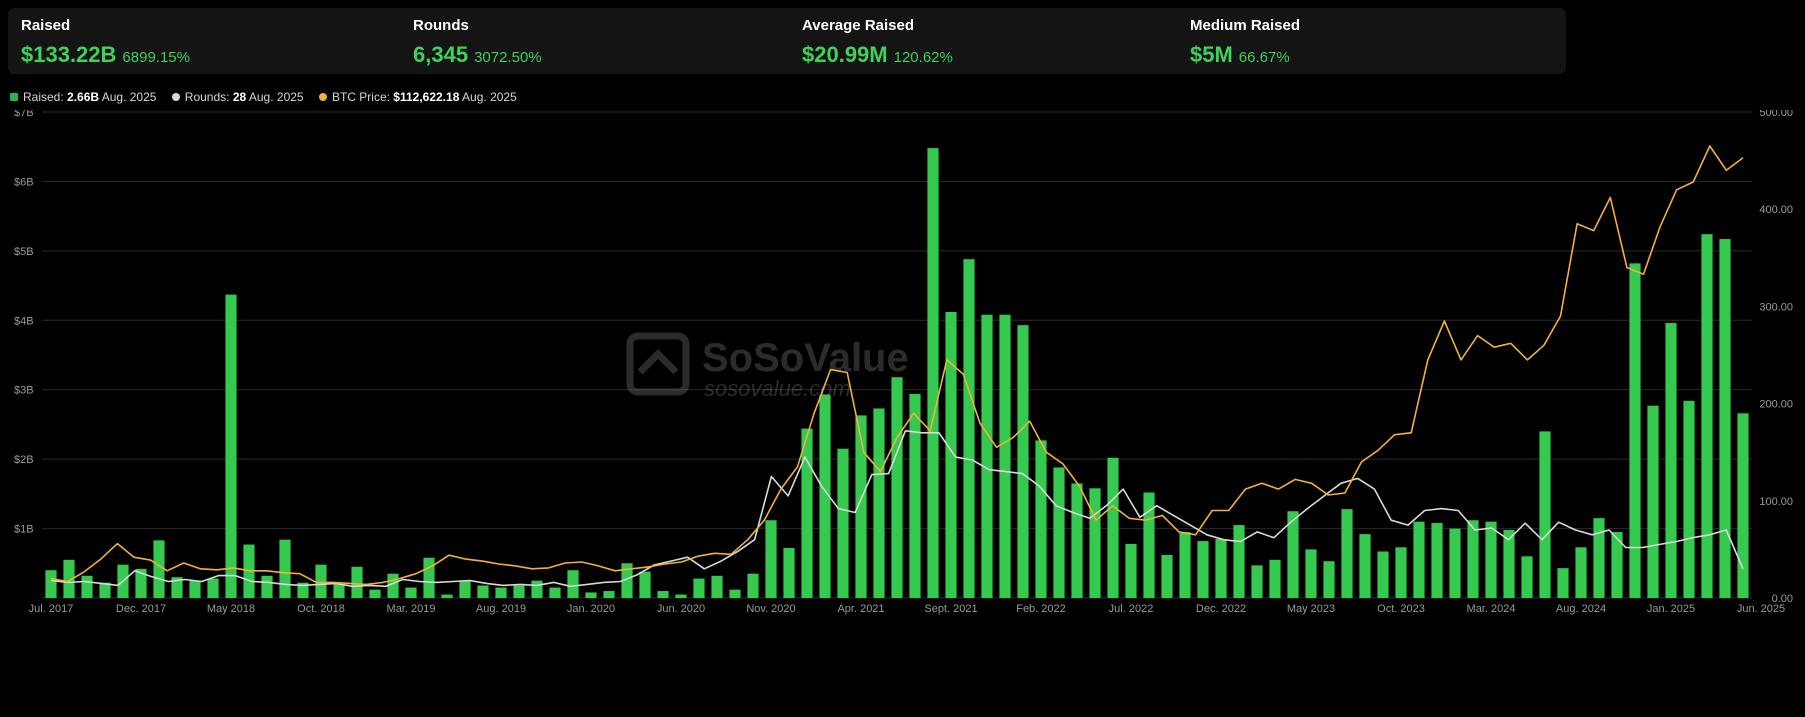 The height and width of the screenshot is (717, 1805). Describe the element at coordinates (1776, 502) in the screenshot. I see `right-tick-label: 100.00` at that location.